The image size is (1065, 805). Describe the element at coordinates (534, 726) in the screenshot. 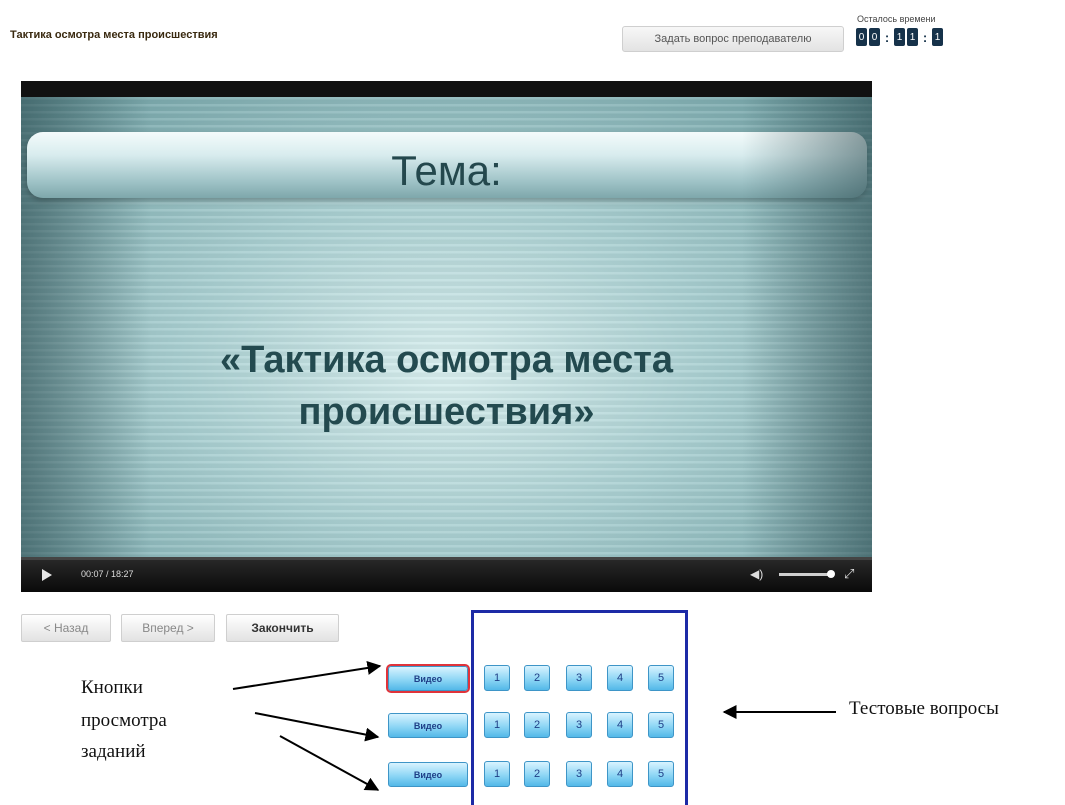

I see `annotation-arrows` at that location.